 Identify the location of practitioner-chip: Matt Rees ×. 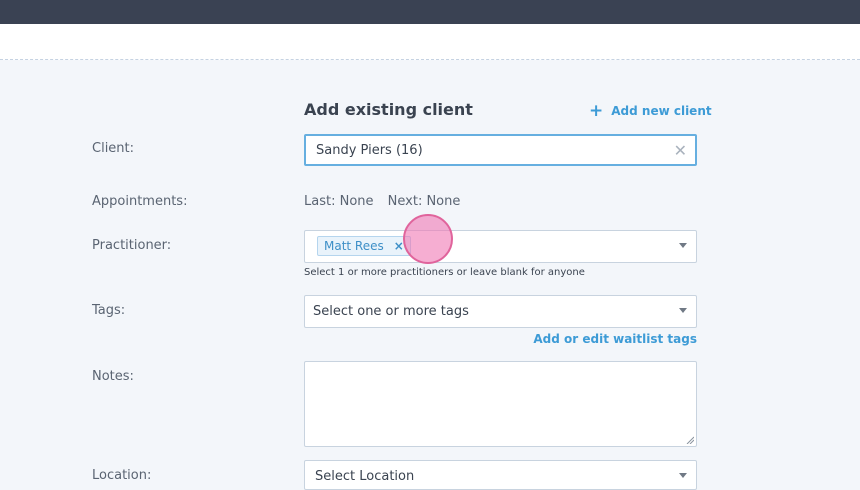
(364, 246).